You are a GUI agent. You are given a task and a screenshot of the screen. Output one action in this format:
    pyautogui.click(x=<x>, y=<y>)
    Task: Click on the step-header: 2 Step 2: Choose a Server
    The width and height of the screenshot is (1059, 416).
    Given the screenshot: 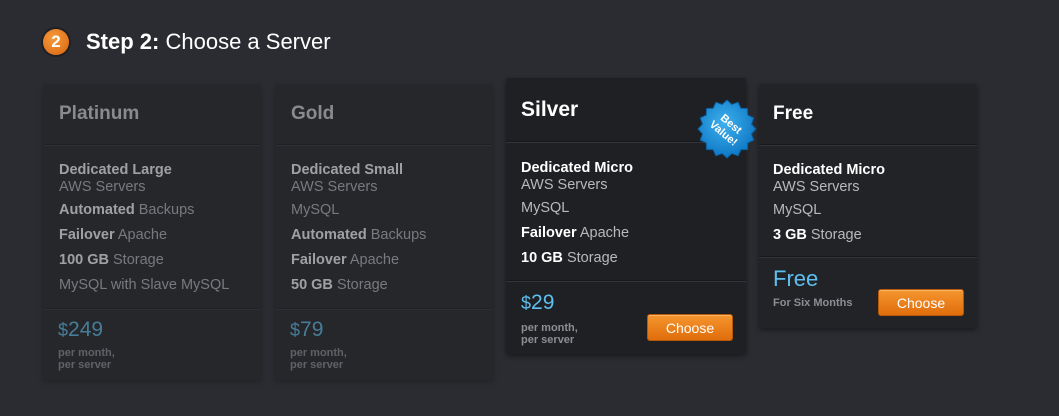 What is the action you would take?
    pyautogui.click(x=187, y=42)
    